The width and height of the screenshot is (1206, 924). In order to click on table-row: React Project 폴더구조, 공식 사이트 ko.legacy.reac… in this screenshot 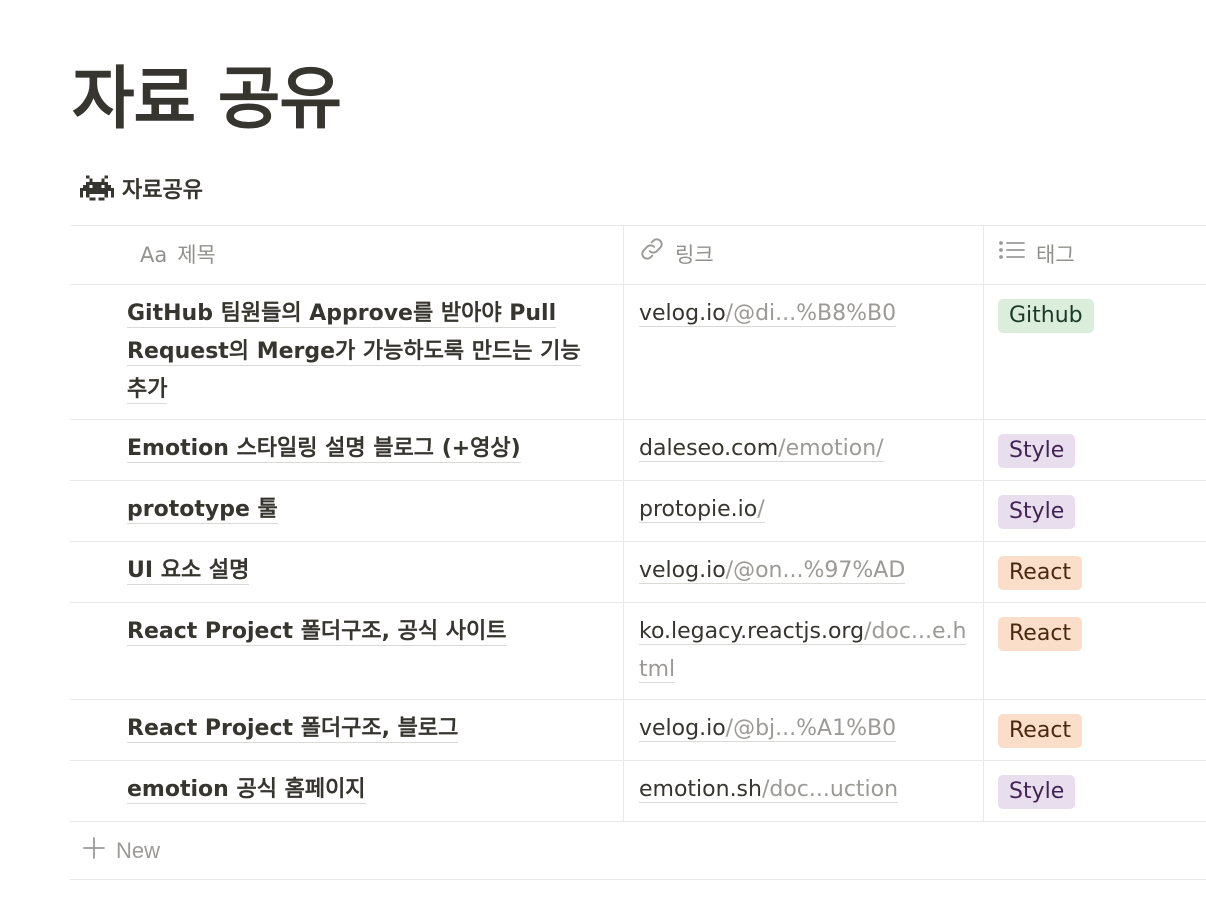, I will do `click(638, 651)`.